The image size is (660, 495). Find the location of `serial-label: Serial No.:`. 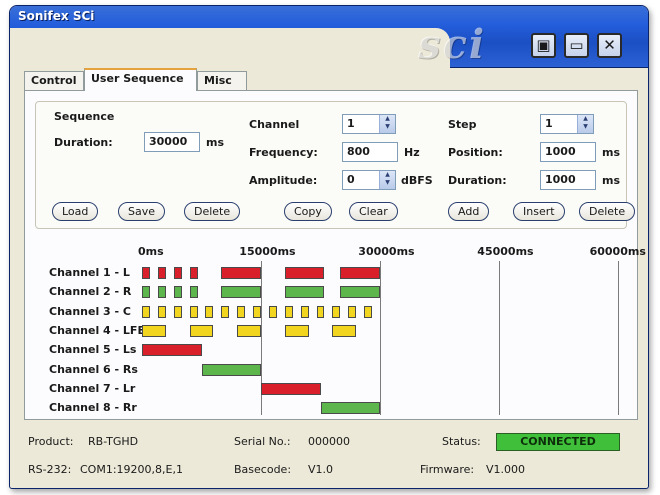

serial-label: Serial No.: is located at coordinates (262, 441).